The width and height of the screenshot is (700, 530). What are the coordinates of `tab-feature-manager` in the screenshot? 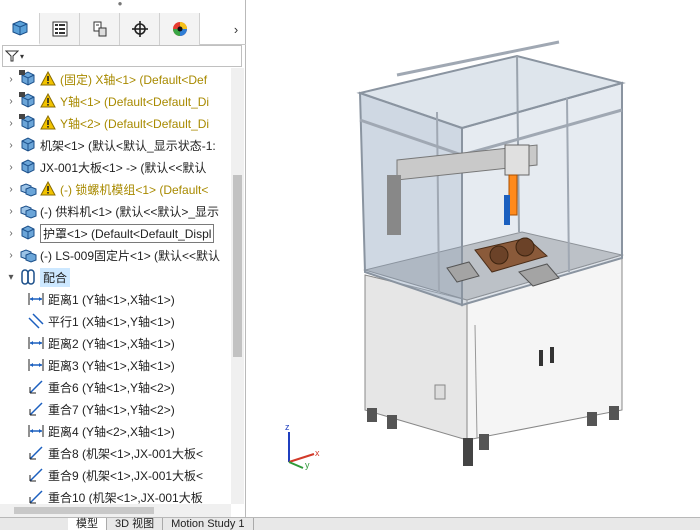 It's located at (20, 29).